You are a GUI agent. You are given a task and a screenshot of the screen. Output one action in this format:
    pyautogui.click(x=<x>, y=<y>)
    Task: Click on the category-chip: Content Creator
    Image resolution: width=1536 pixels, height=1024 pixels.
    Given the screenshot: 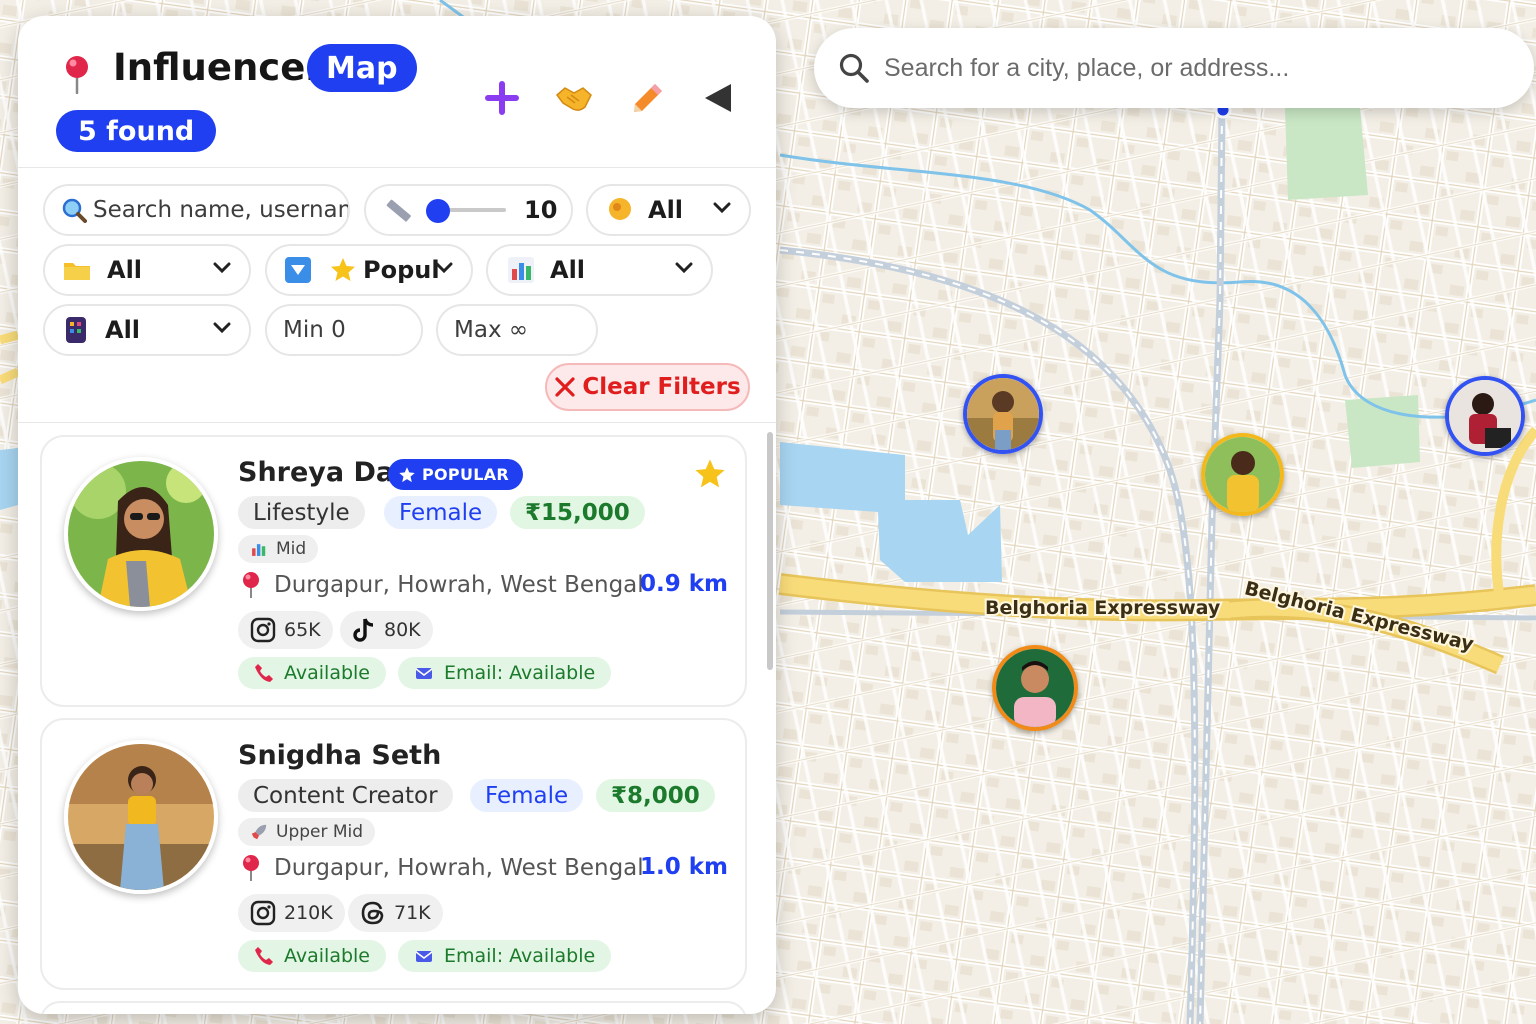 What is the action you would take?
    pyautogui.click(x=345, y=795)
    